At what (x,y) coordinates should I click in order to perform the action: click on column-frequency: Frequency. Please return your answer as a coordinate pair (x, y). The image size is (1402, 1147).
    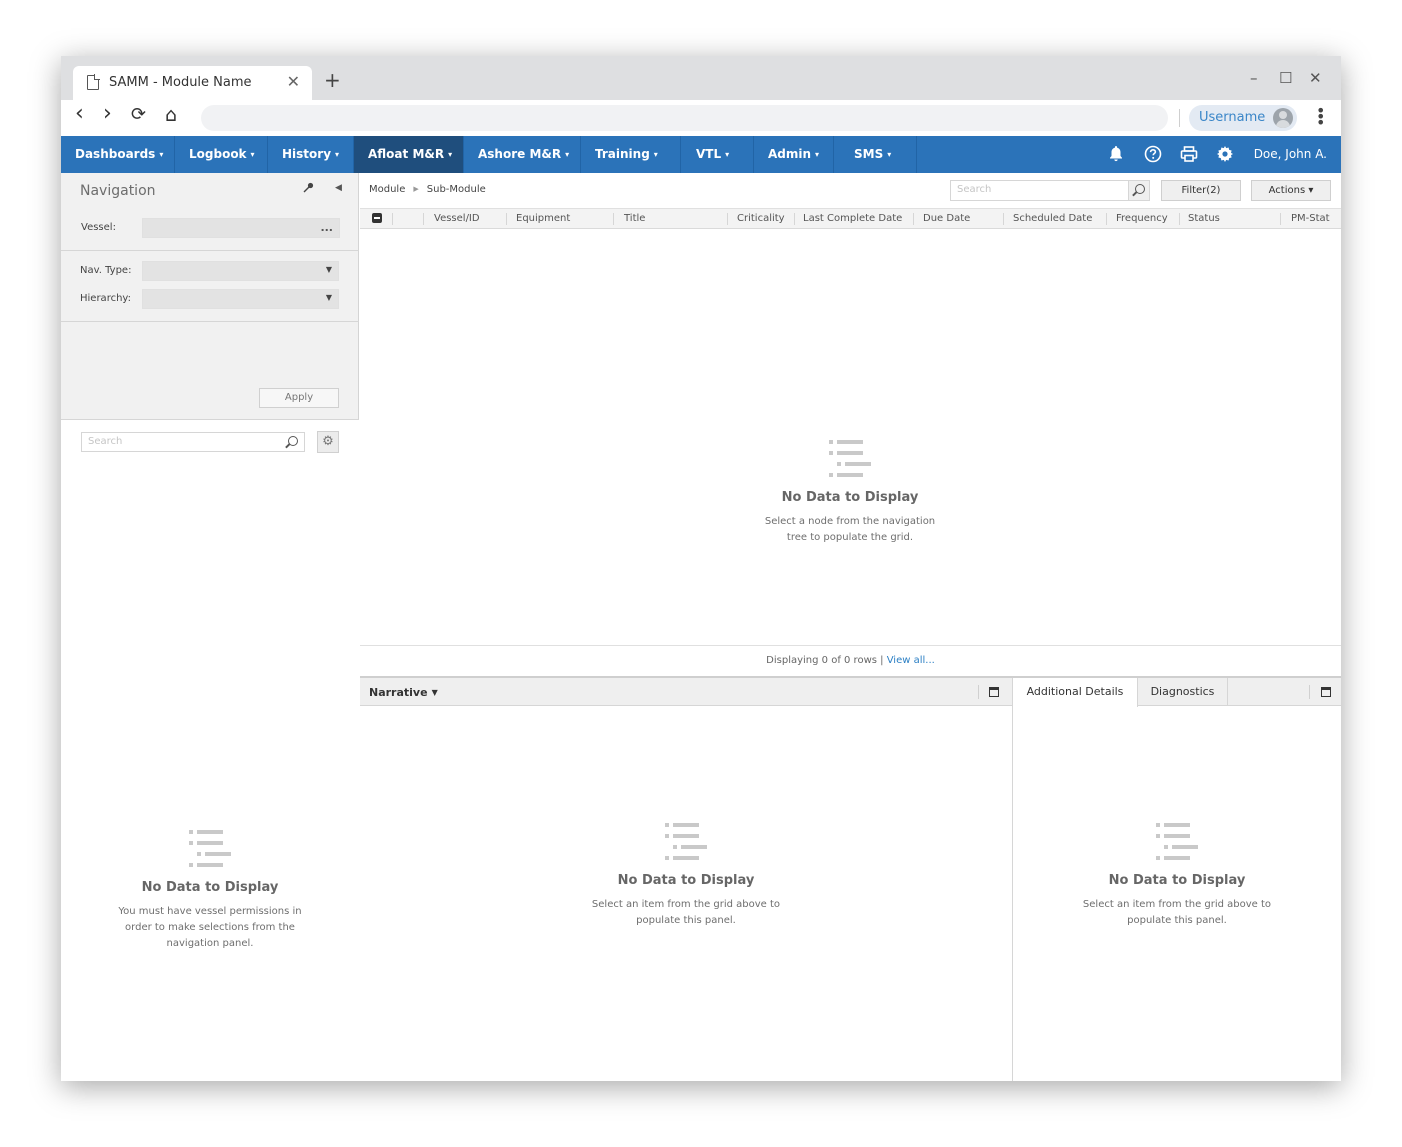
    Looking at the image, I should click on (1142, 218).